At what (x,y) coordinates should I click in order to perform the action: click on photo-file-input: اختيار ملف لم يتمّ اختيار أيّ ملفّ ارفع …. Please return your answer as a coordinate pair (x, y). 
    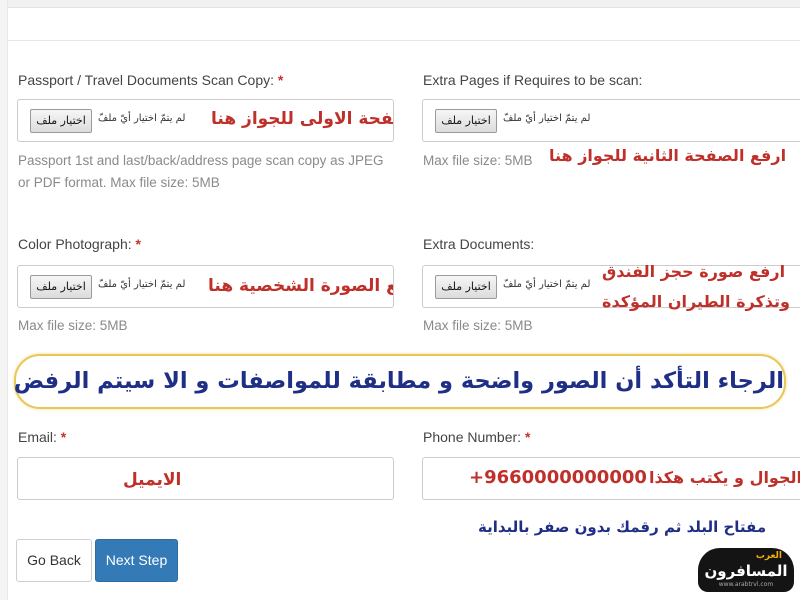
    Looking at the image, I should click on (205, 286).